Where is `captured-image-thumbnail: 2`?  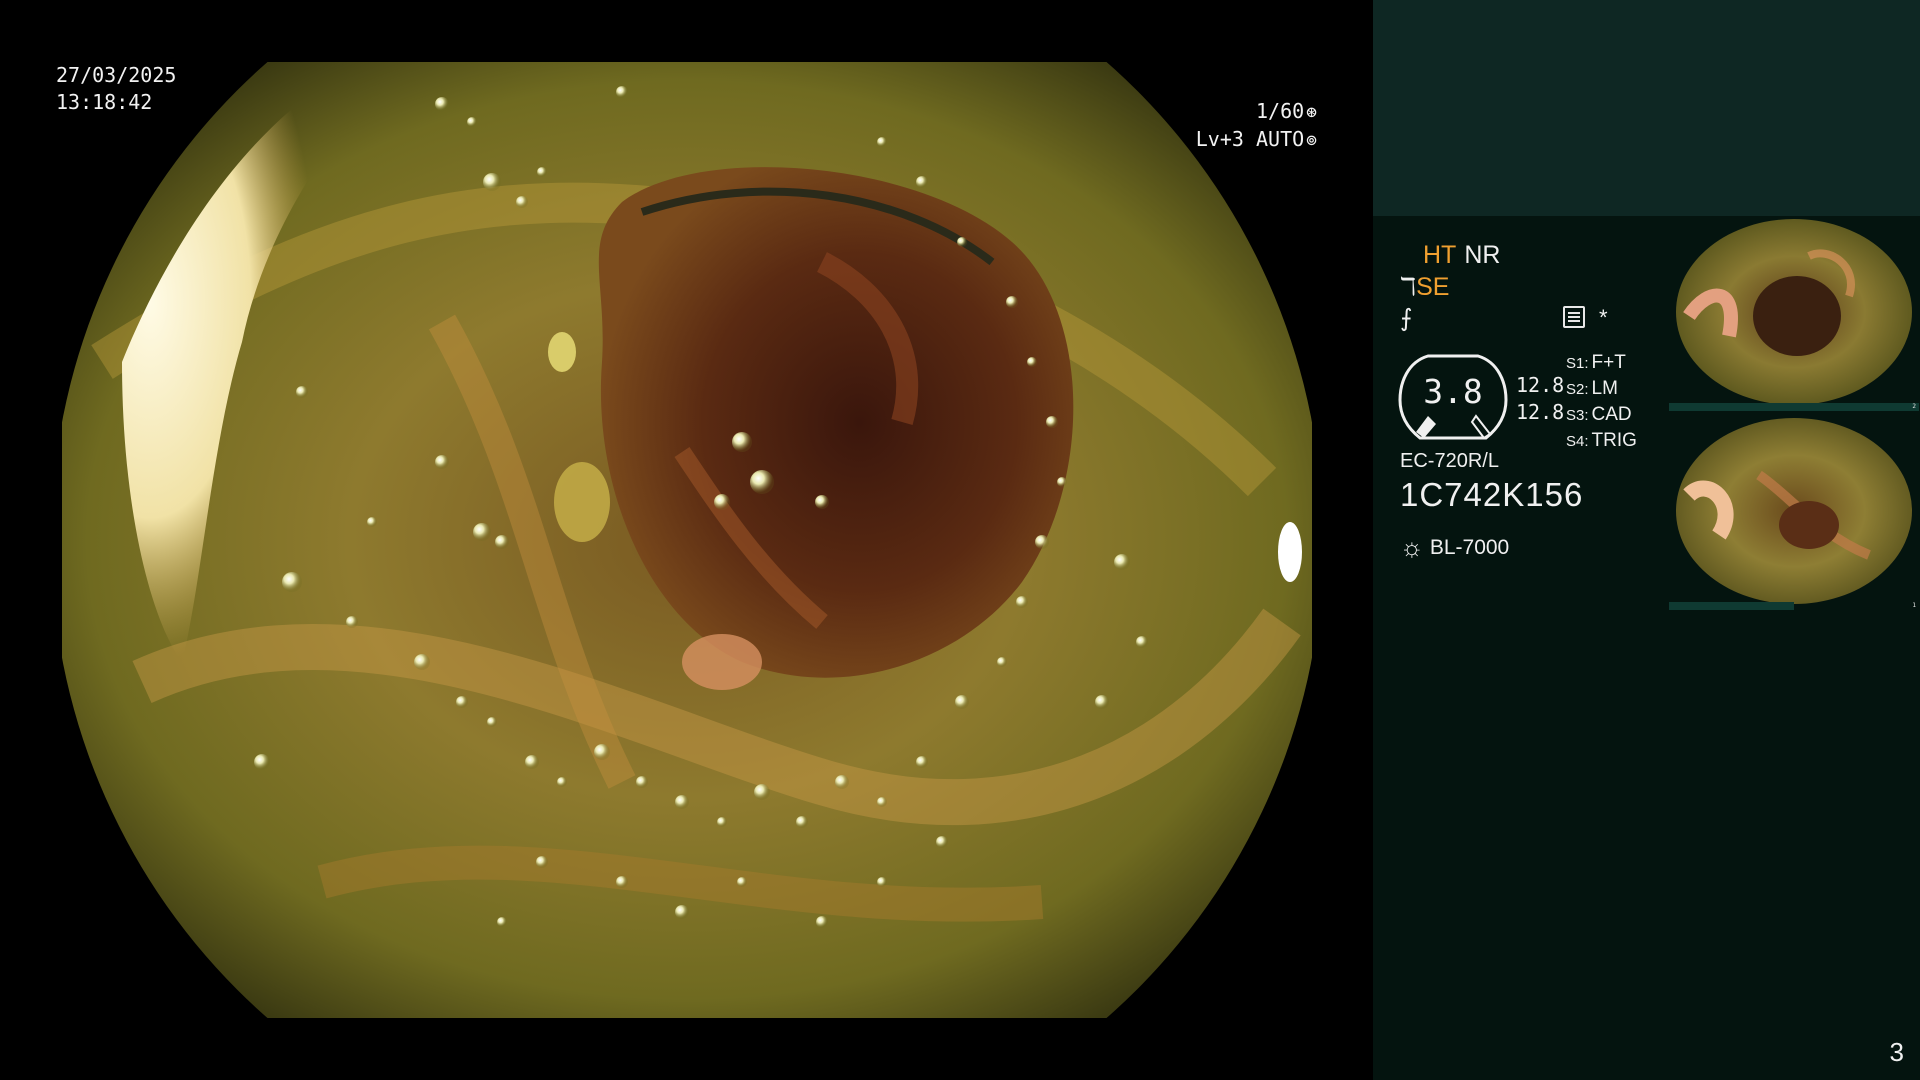
captured-image-thumbnail: 2 is located at coordinates (1794, 313).